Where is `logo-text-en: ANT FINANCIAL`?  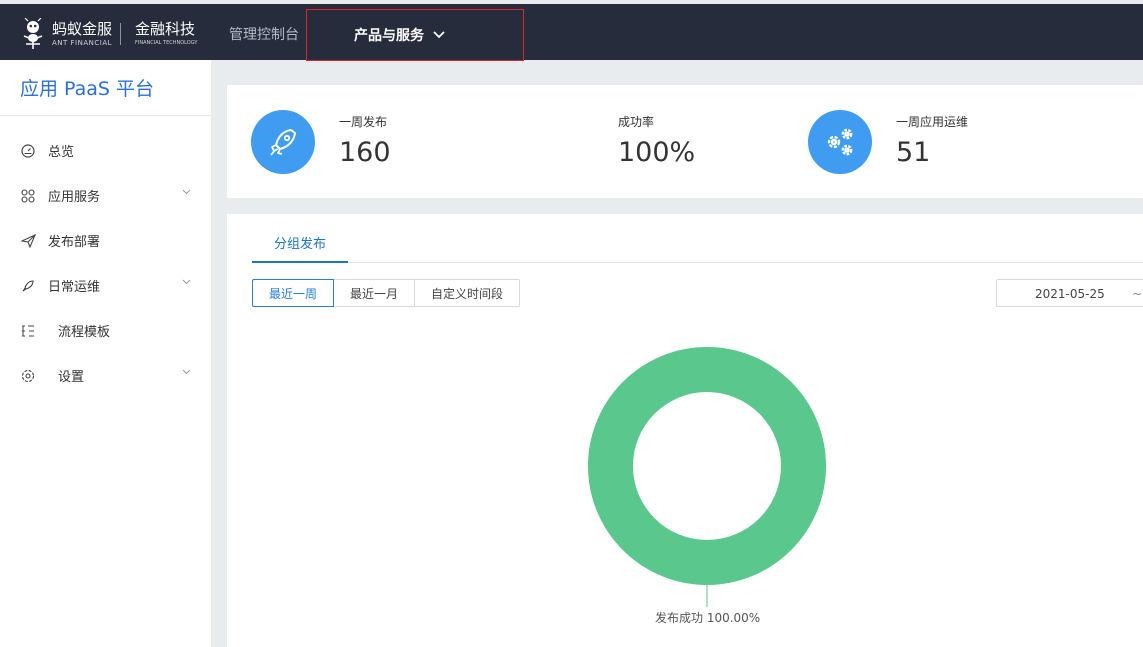 logo-text-en: ANT FINANCIAL is located at coordinates (82, 43).